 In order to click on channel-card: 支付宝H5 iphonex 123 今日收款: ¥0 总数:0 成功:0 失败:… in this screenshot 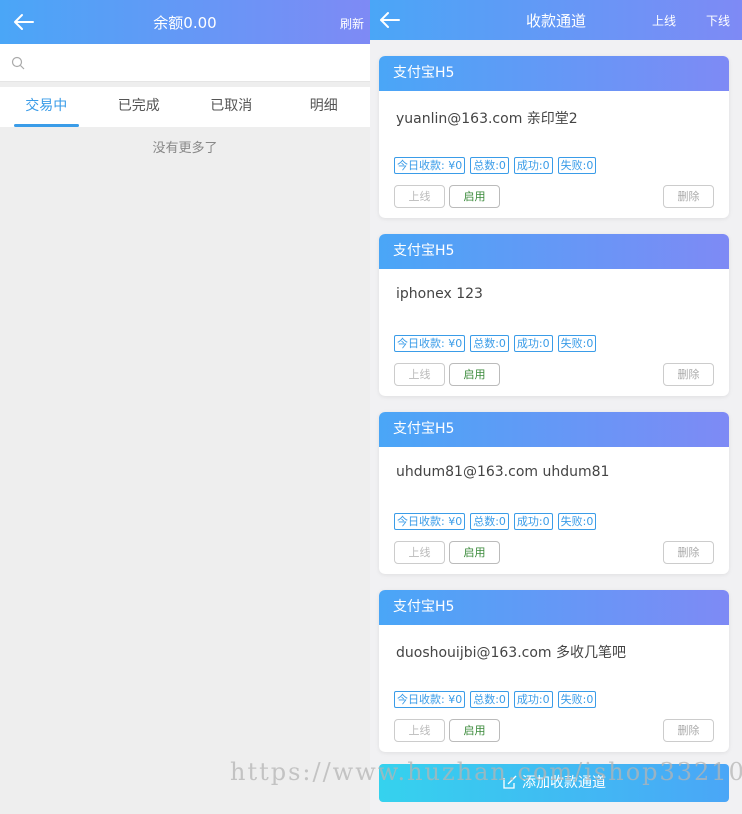, I will do `click(554, 315)`.